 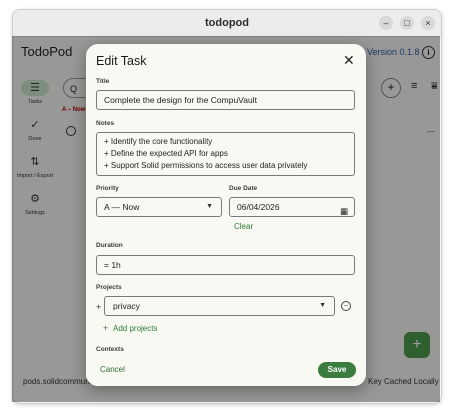 I want to click on title-bar: todopod – □ ×, so click(x=227, y=23).